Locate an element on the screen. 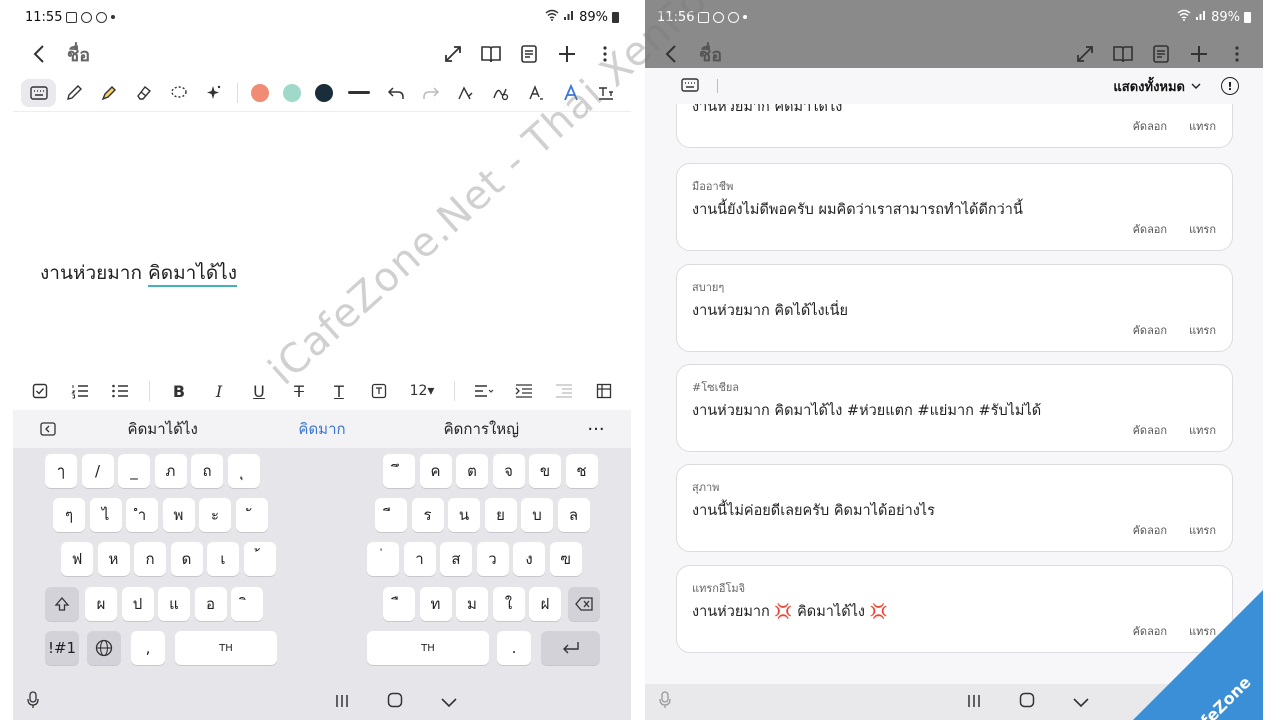 Image resolution: width=1280 pixels, height=720 pixels. more-options-button is located at coordinates (605, 54).